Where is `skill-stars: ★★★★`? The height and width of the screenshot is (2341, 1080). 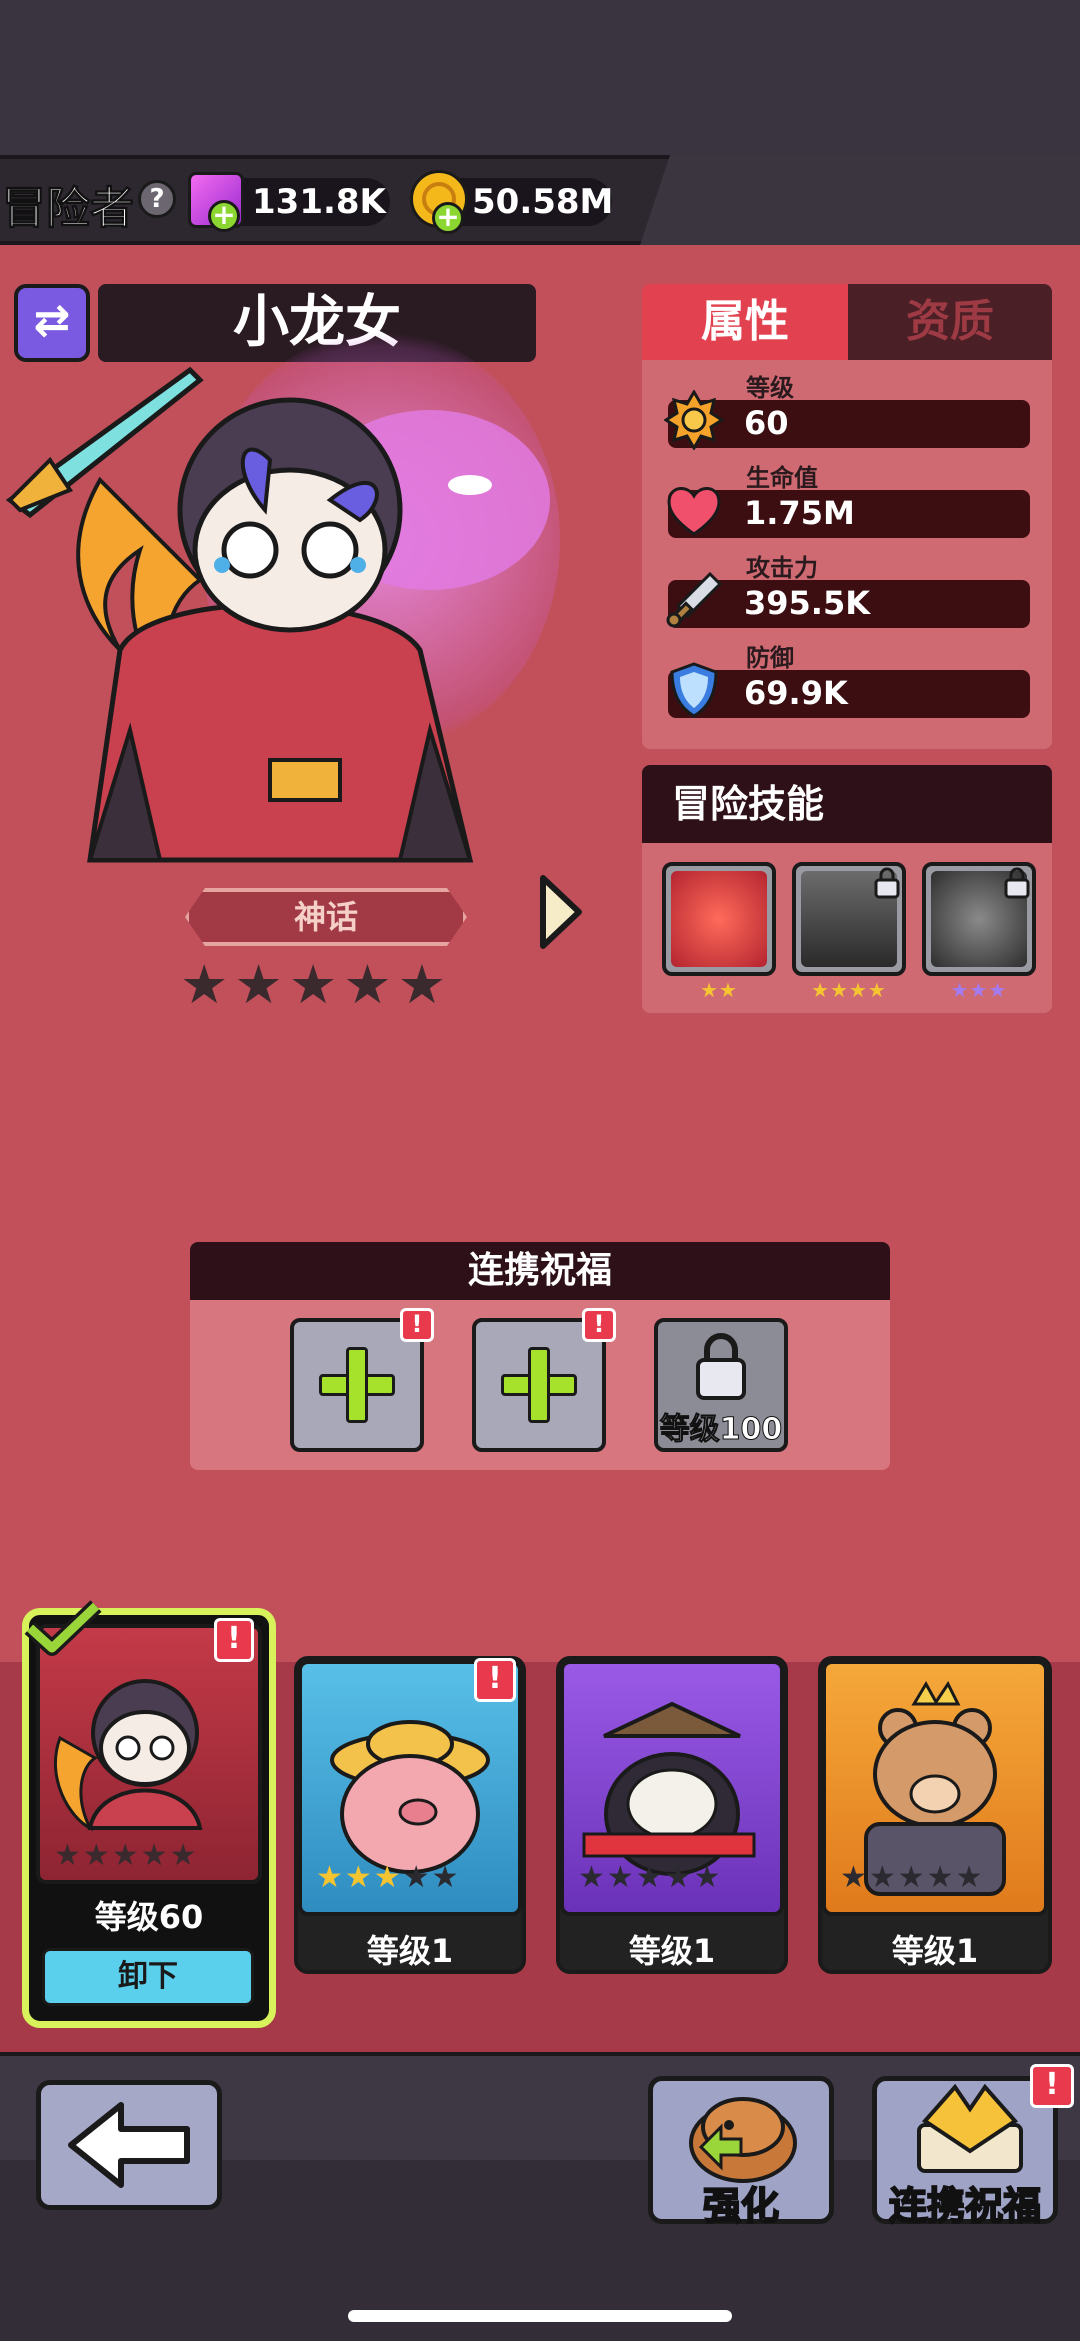 skill-stars: ★★★★ is located at coordinates (849, 990).